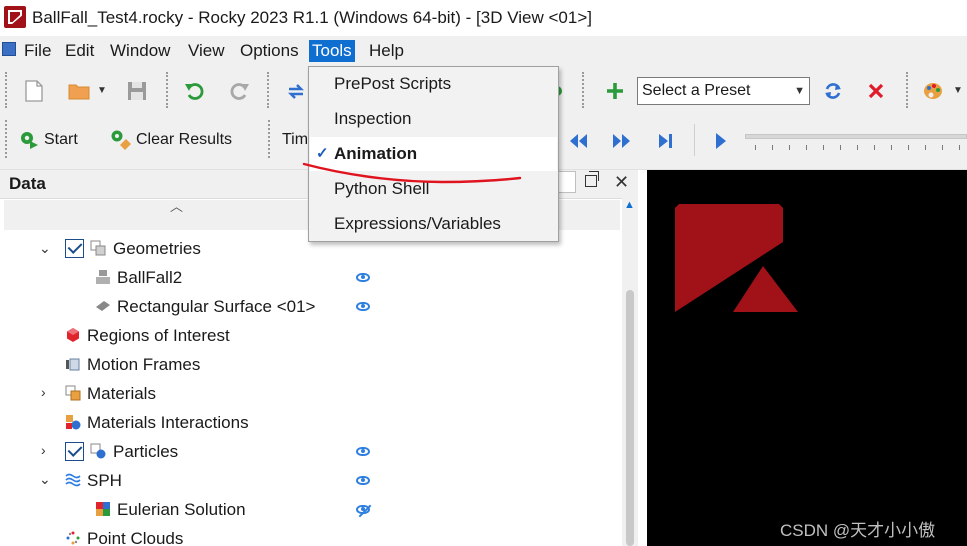  Describe the element at coordinates (176, 205) in the screenshot. I see `chevron-up-icon: ︿` at that location.